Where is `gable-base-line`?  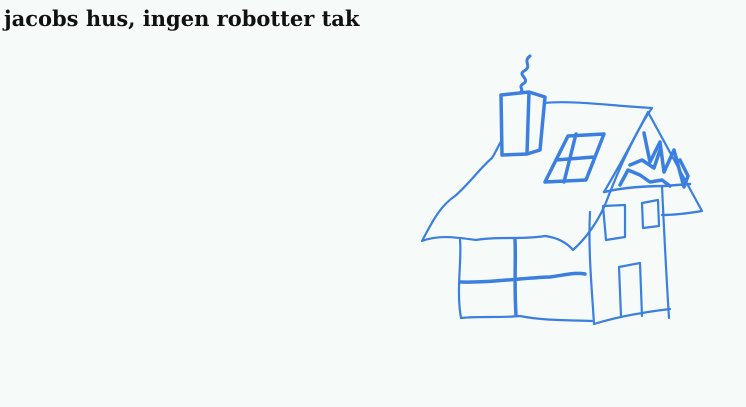
gable-base-line is located at coordinates (647, 188).